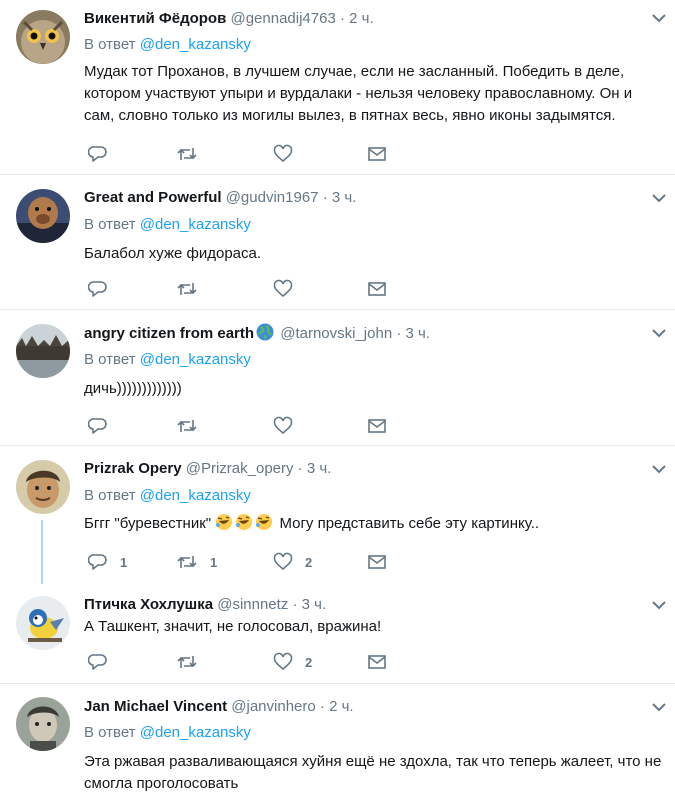 The image size is (675, 807). Describe the element at coordinates (43, 37) in the screenshot. I see `avatar-owl` at that location.